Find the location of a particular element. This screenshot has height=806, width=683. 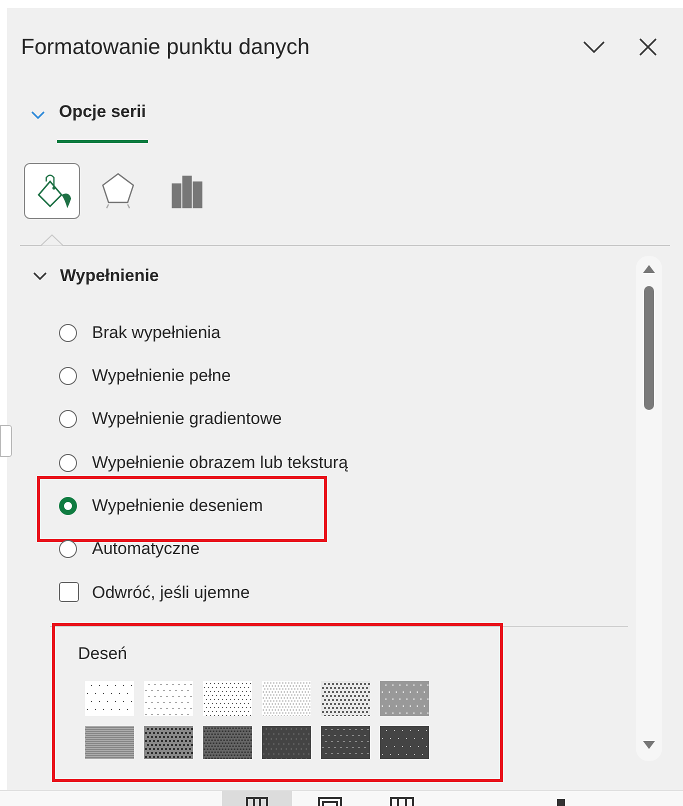

option-label: Odwróć, jeśli ujemne is located at coordinates (171, 593).